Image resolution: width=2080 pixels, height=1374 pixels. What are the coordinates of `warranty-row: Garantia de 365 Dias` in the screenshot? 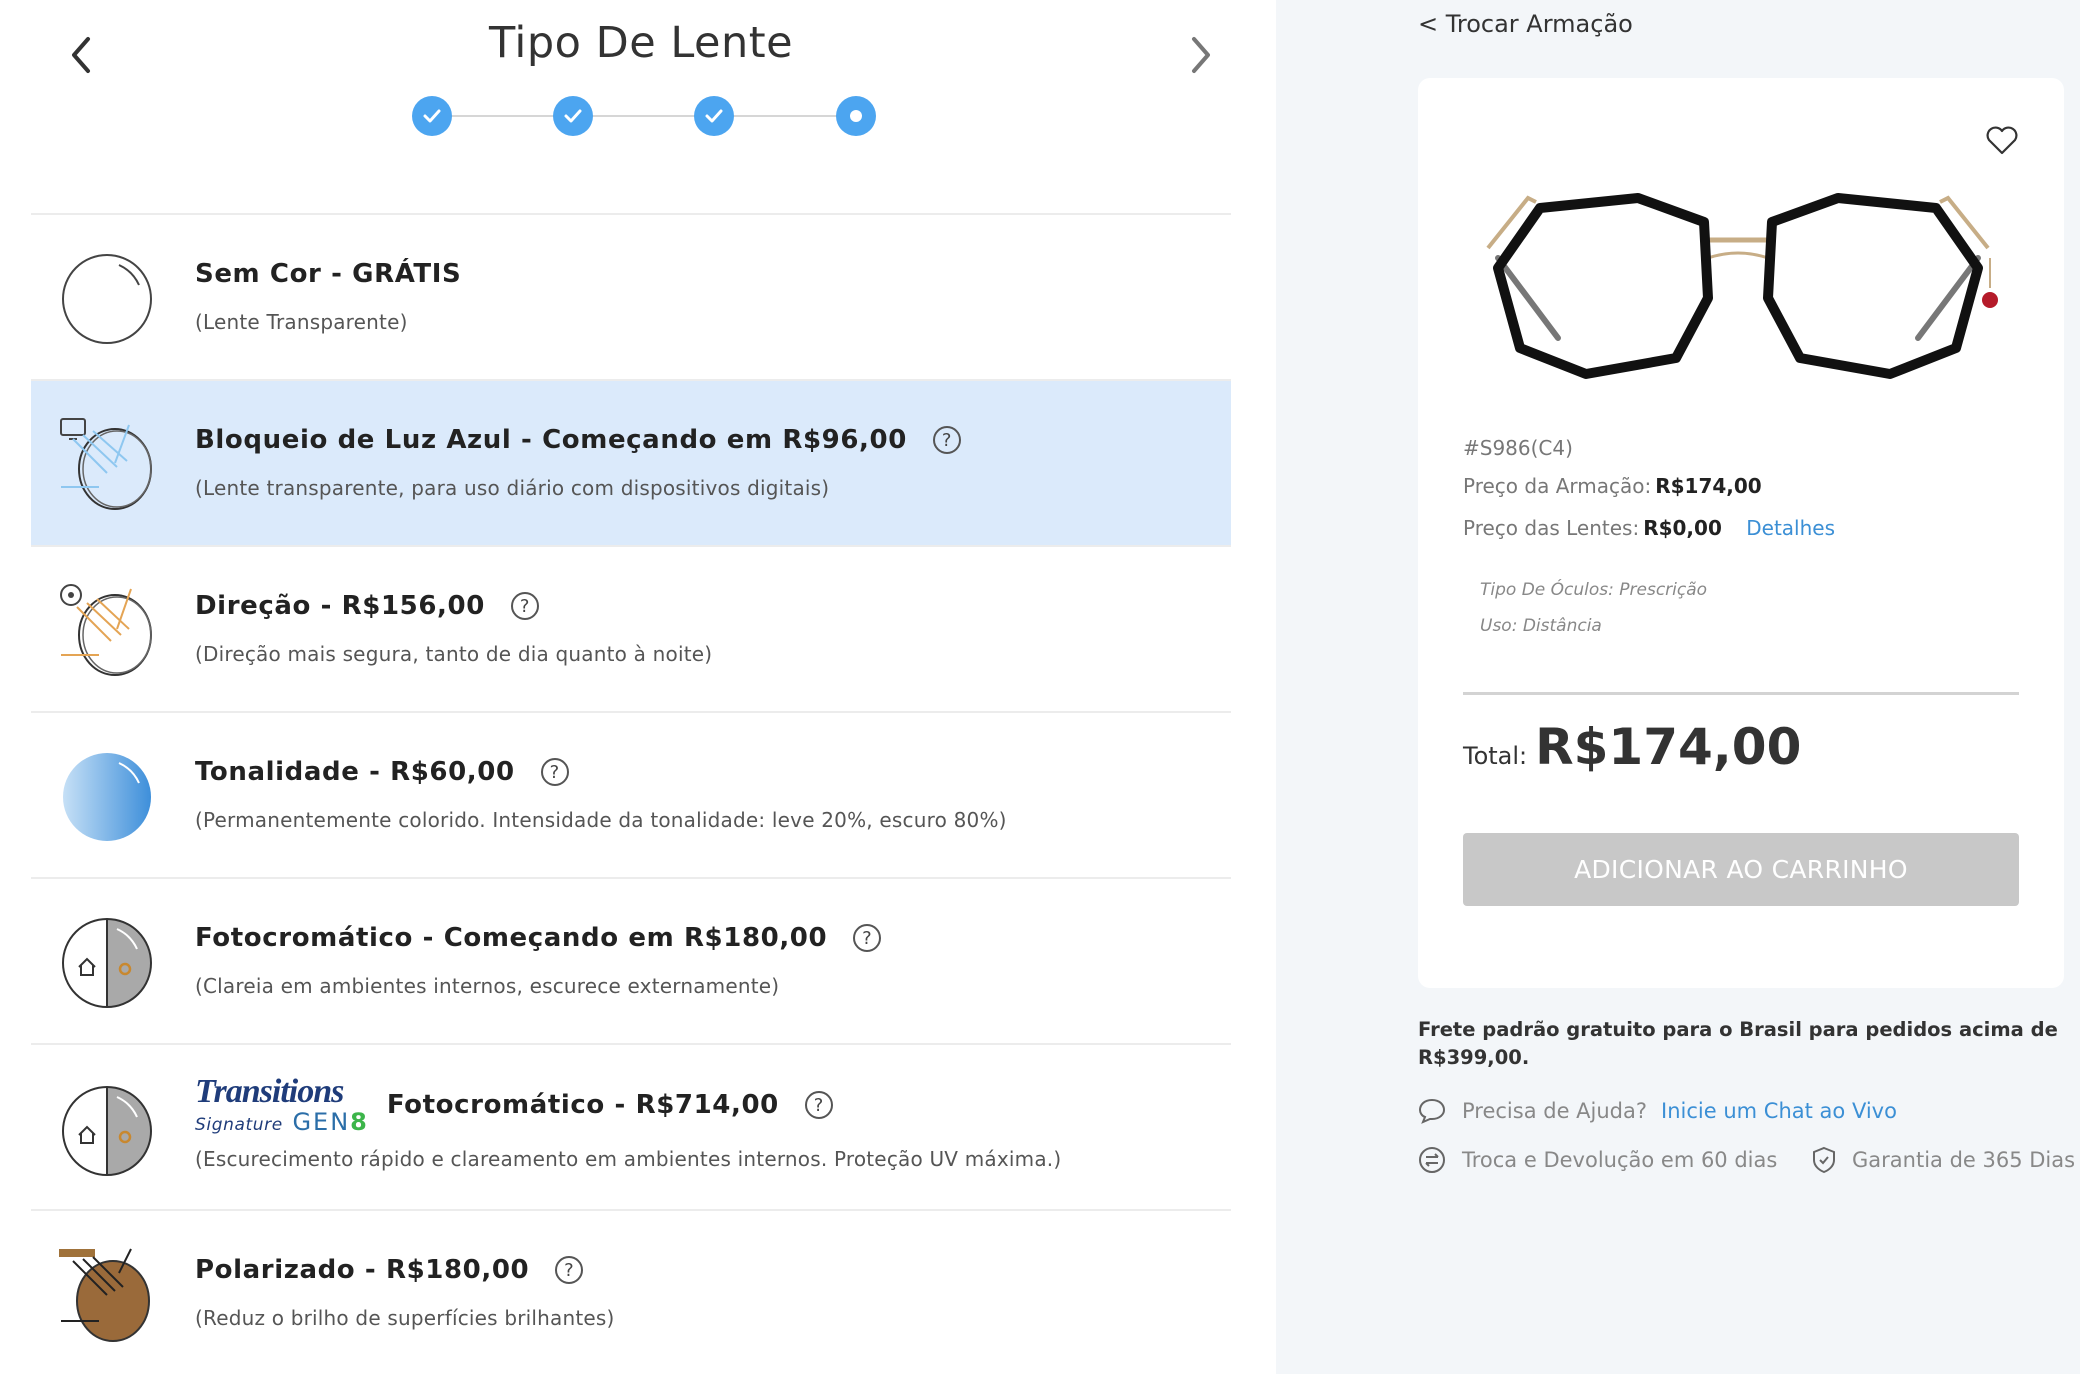 It's located at (1943, 1160).